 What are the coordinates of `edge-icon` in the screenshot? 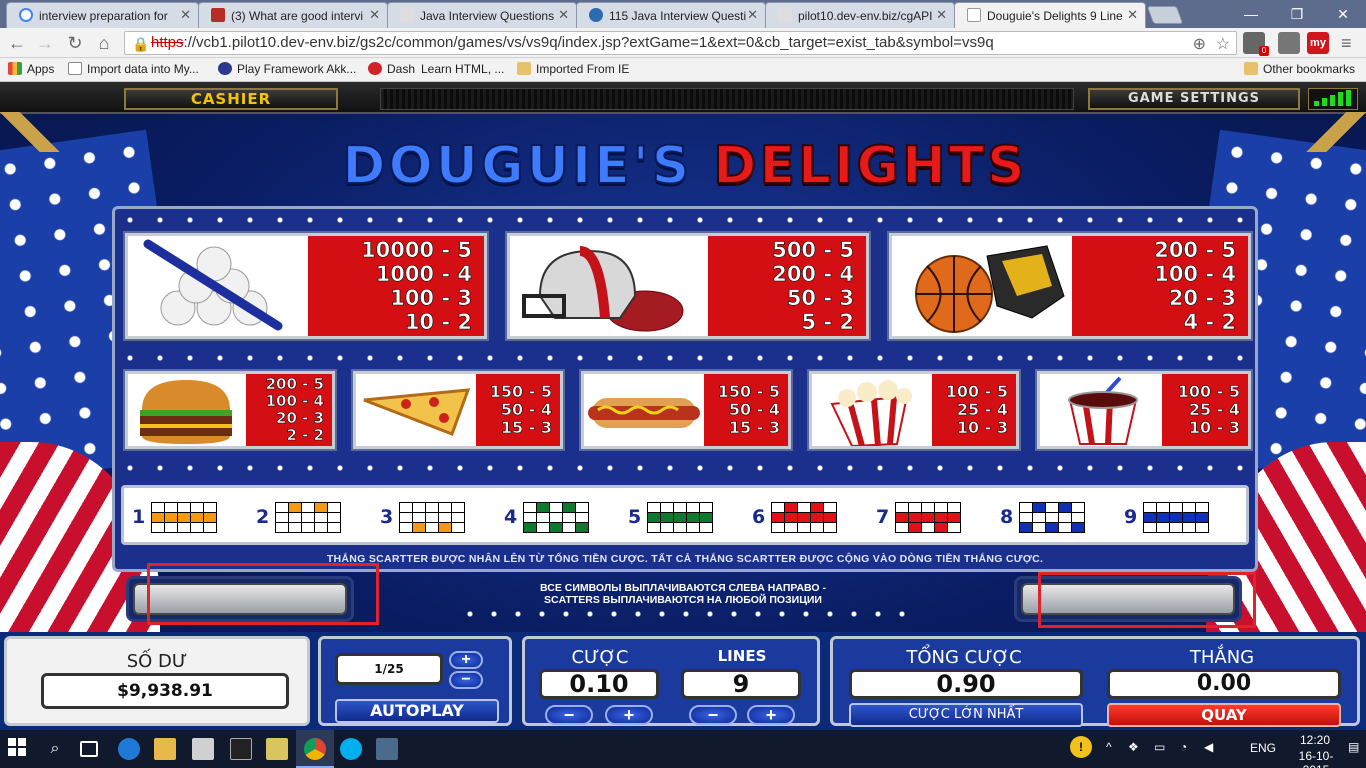 It's located at (129, 749).